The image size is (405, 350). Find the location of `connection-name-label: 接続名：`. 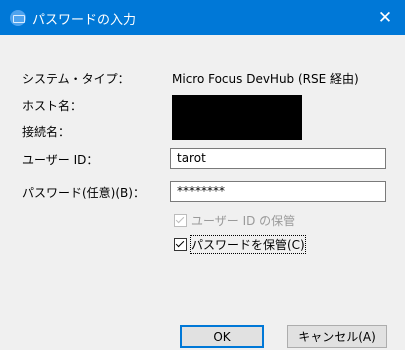

connection-name-label: 接続名： is located at coordinates (46, 132).